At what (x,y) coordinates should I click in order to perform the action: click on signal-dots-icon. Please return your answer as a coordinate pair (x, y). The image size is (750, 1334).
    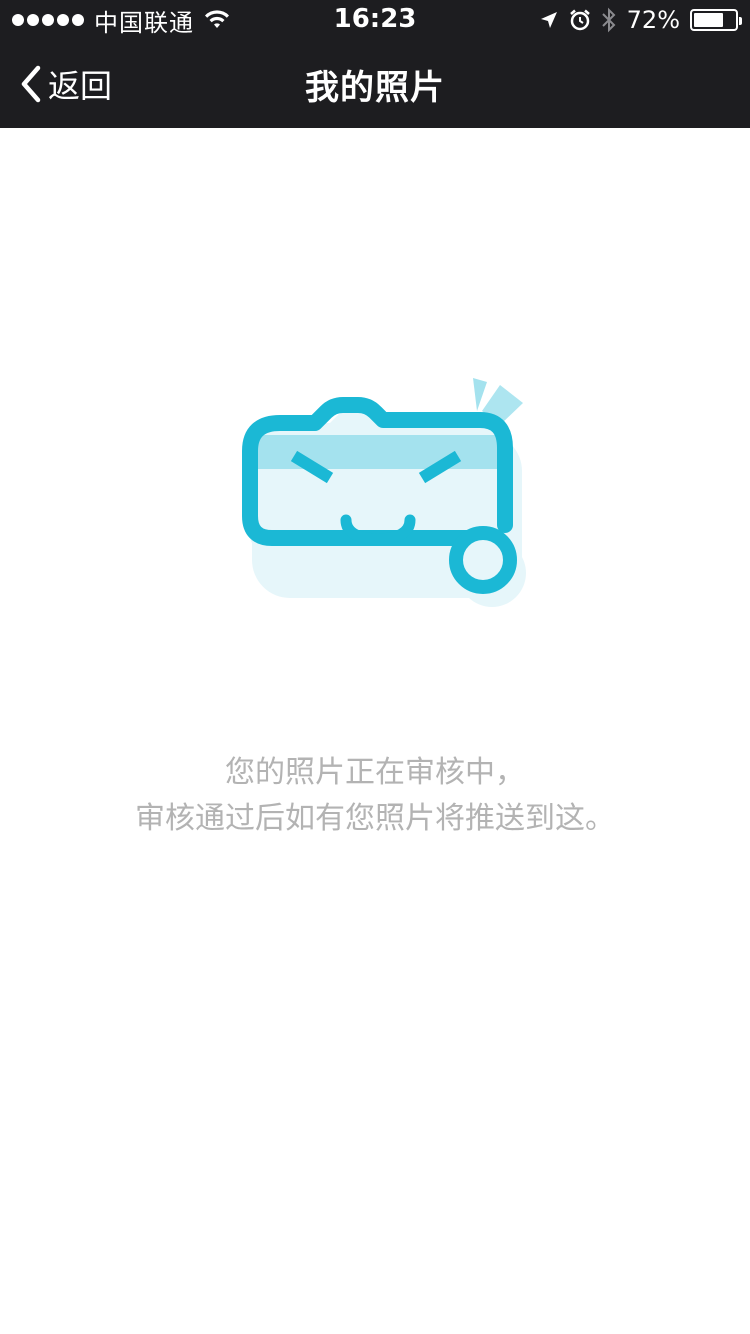
    Looking at the image, I should click on (48, 20).